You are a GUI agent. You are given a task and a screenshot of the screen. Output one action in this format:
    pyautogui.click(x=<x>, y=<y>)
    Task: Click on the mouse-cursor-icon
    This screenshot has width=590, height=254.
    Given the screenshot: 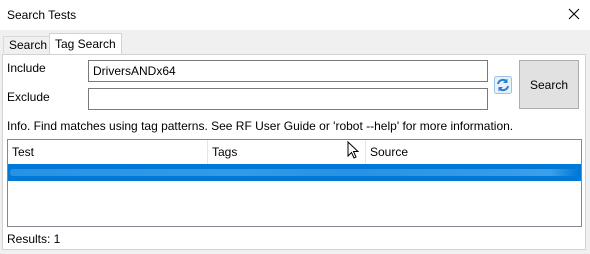 What is the action you would take?
    pyautogui.click(x=353, y=151)
    